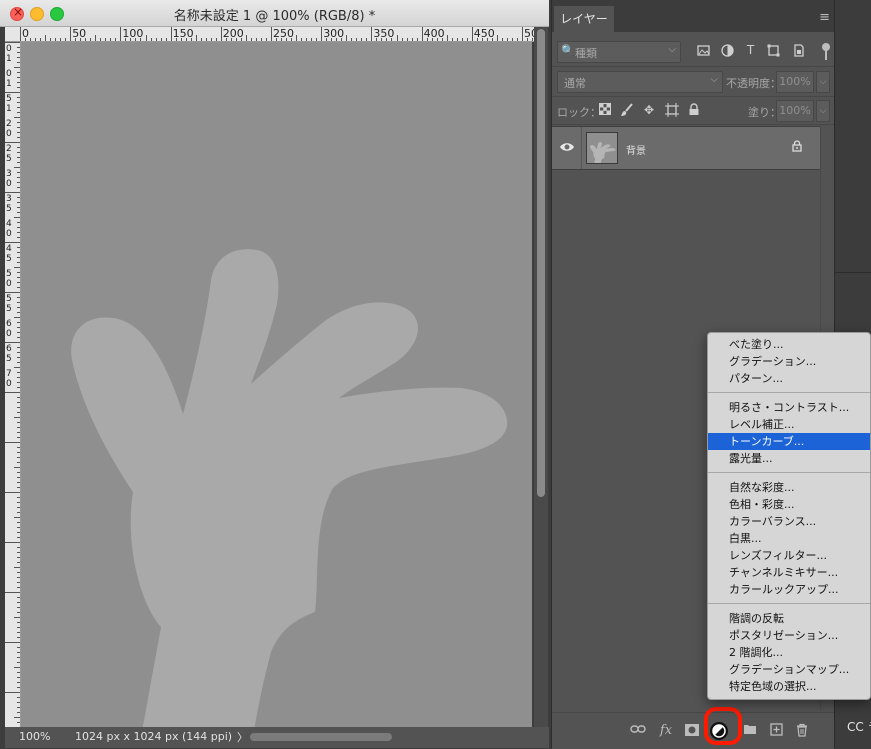 This screenshot has height=749, width=871. Describe the element at coordinates (750, 50) in the screenshot. I see `type-filter-icon: T` at that location.